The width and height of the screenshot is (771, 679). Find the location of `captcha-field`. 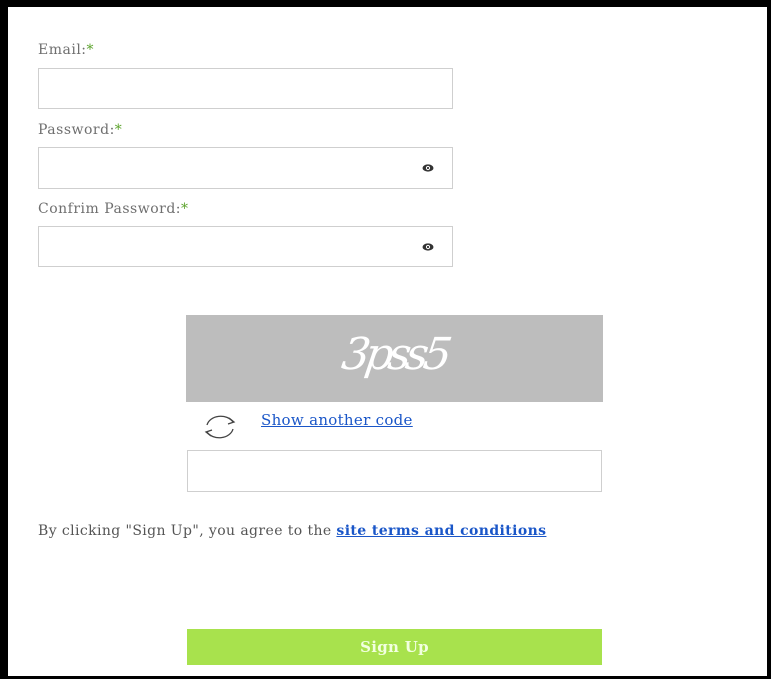

captcha-field is located at coordinates (394, 471).